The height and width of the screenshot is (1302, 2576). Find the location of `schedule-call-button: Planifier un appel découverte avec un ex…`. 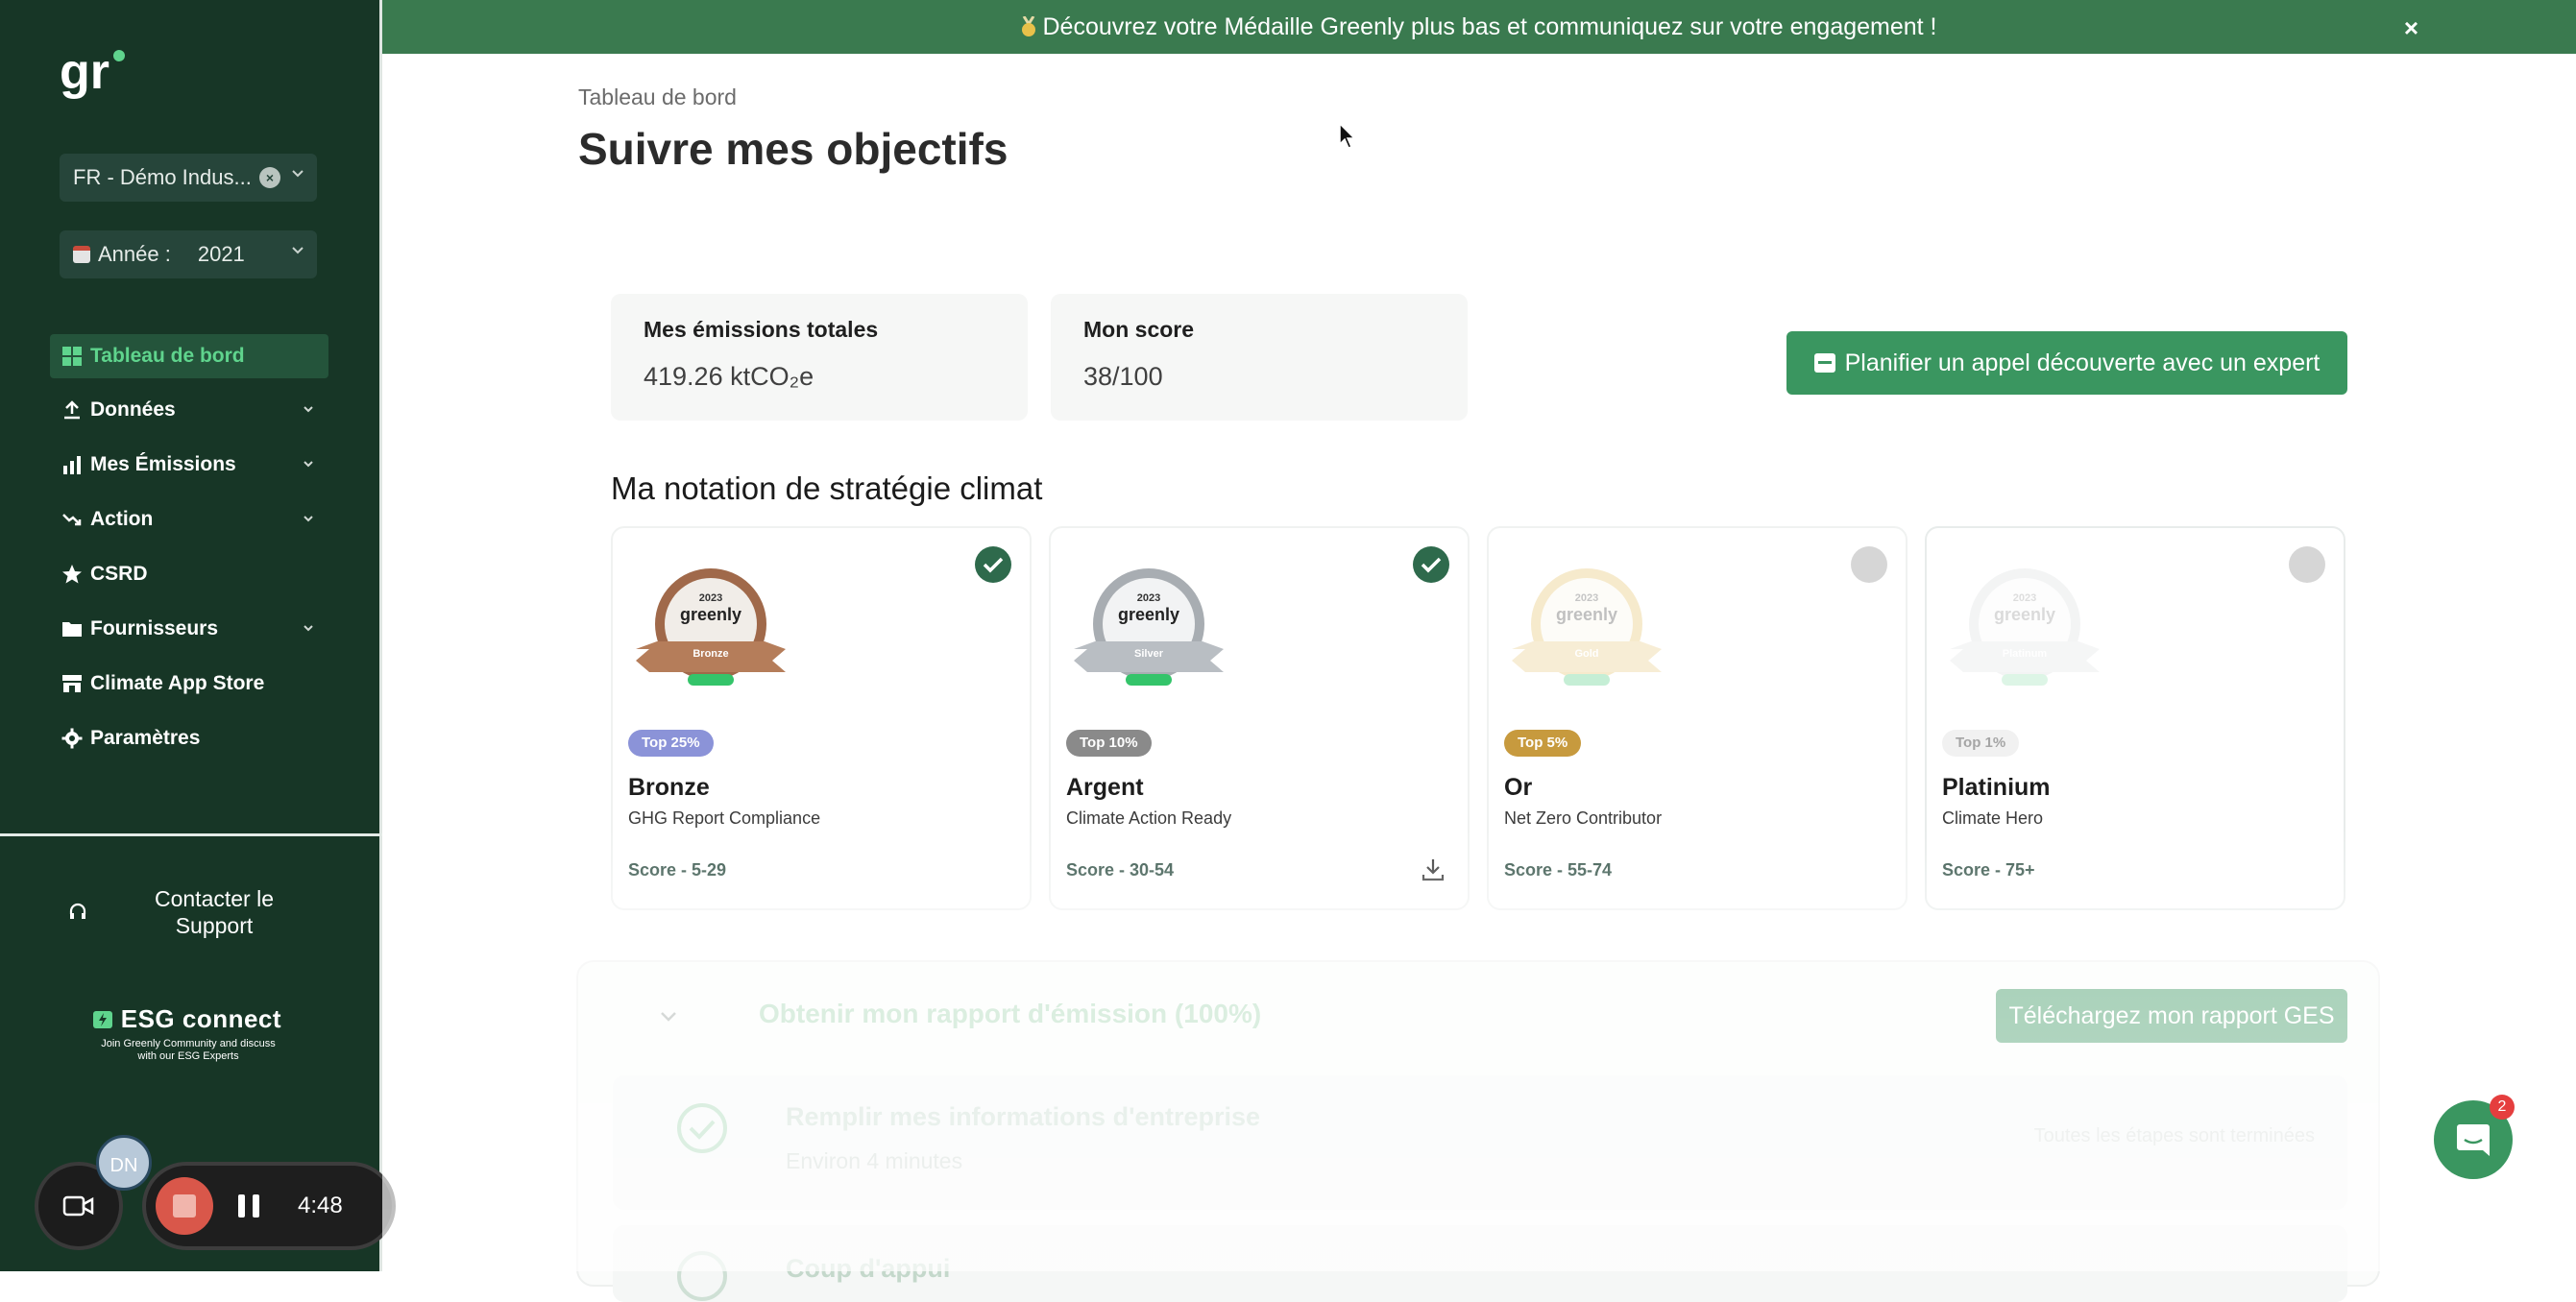

schedule-call-button: Planifier un appel découverte avec un ex… is located at coordinates (2066, 363).